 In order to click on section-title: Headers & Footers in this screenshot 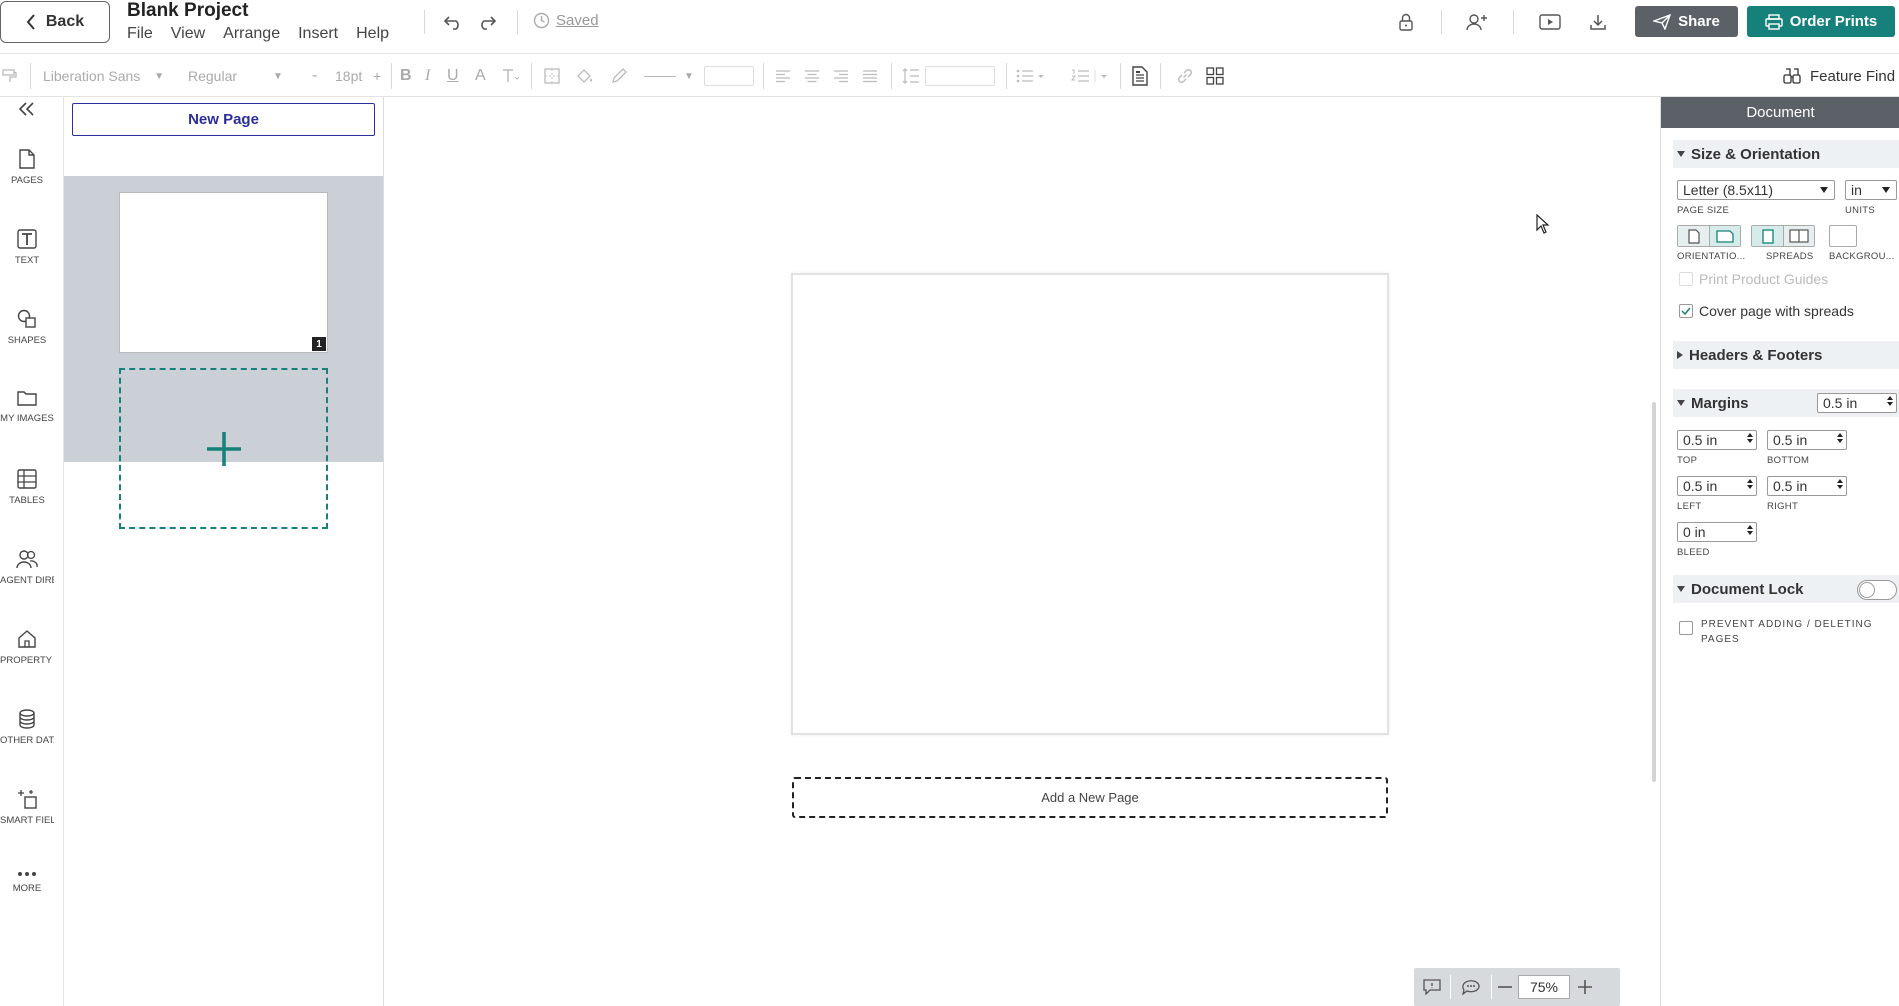, I will do `click(1756, 355)`.